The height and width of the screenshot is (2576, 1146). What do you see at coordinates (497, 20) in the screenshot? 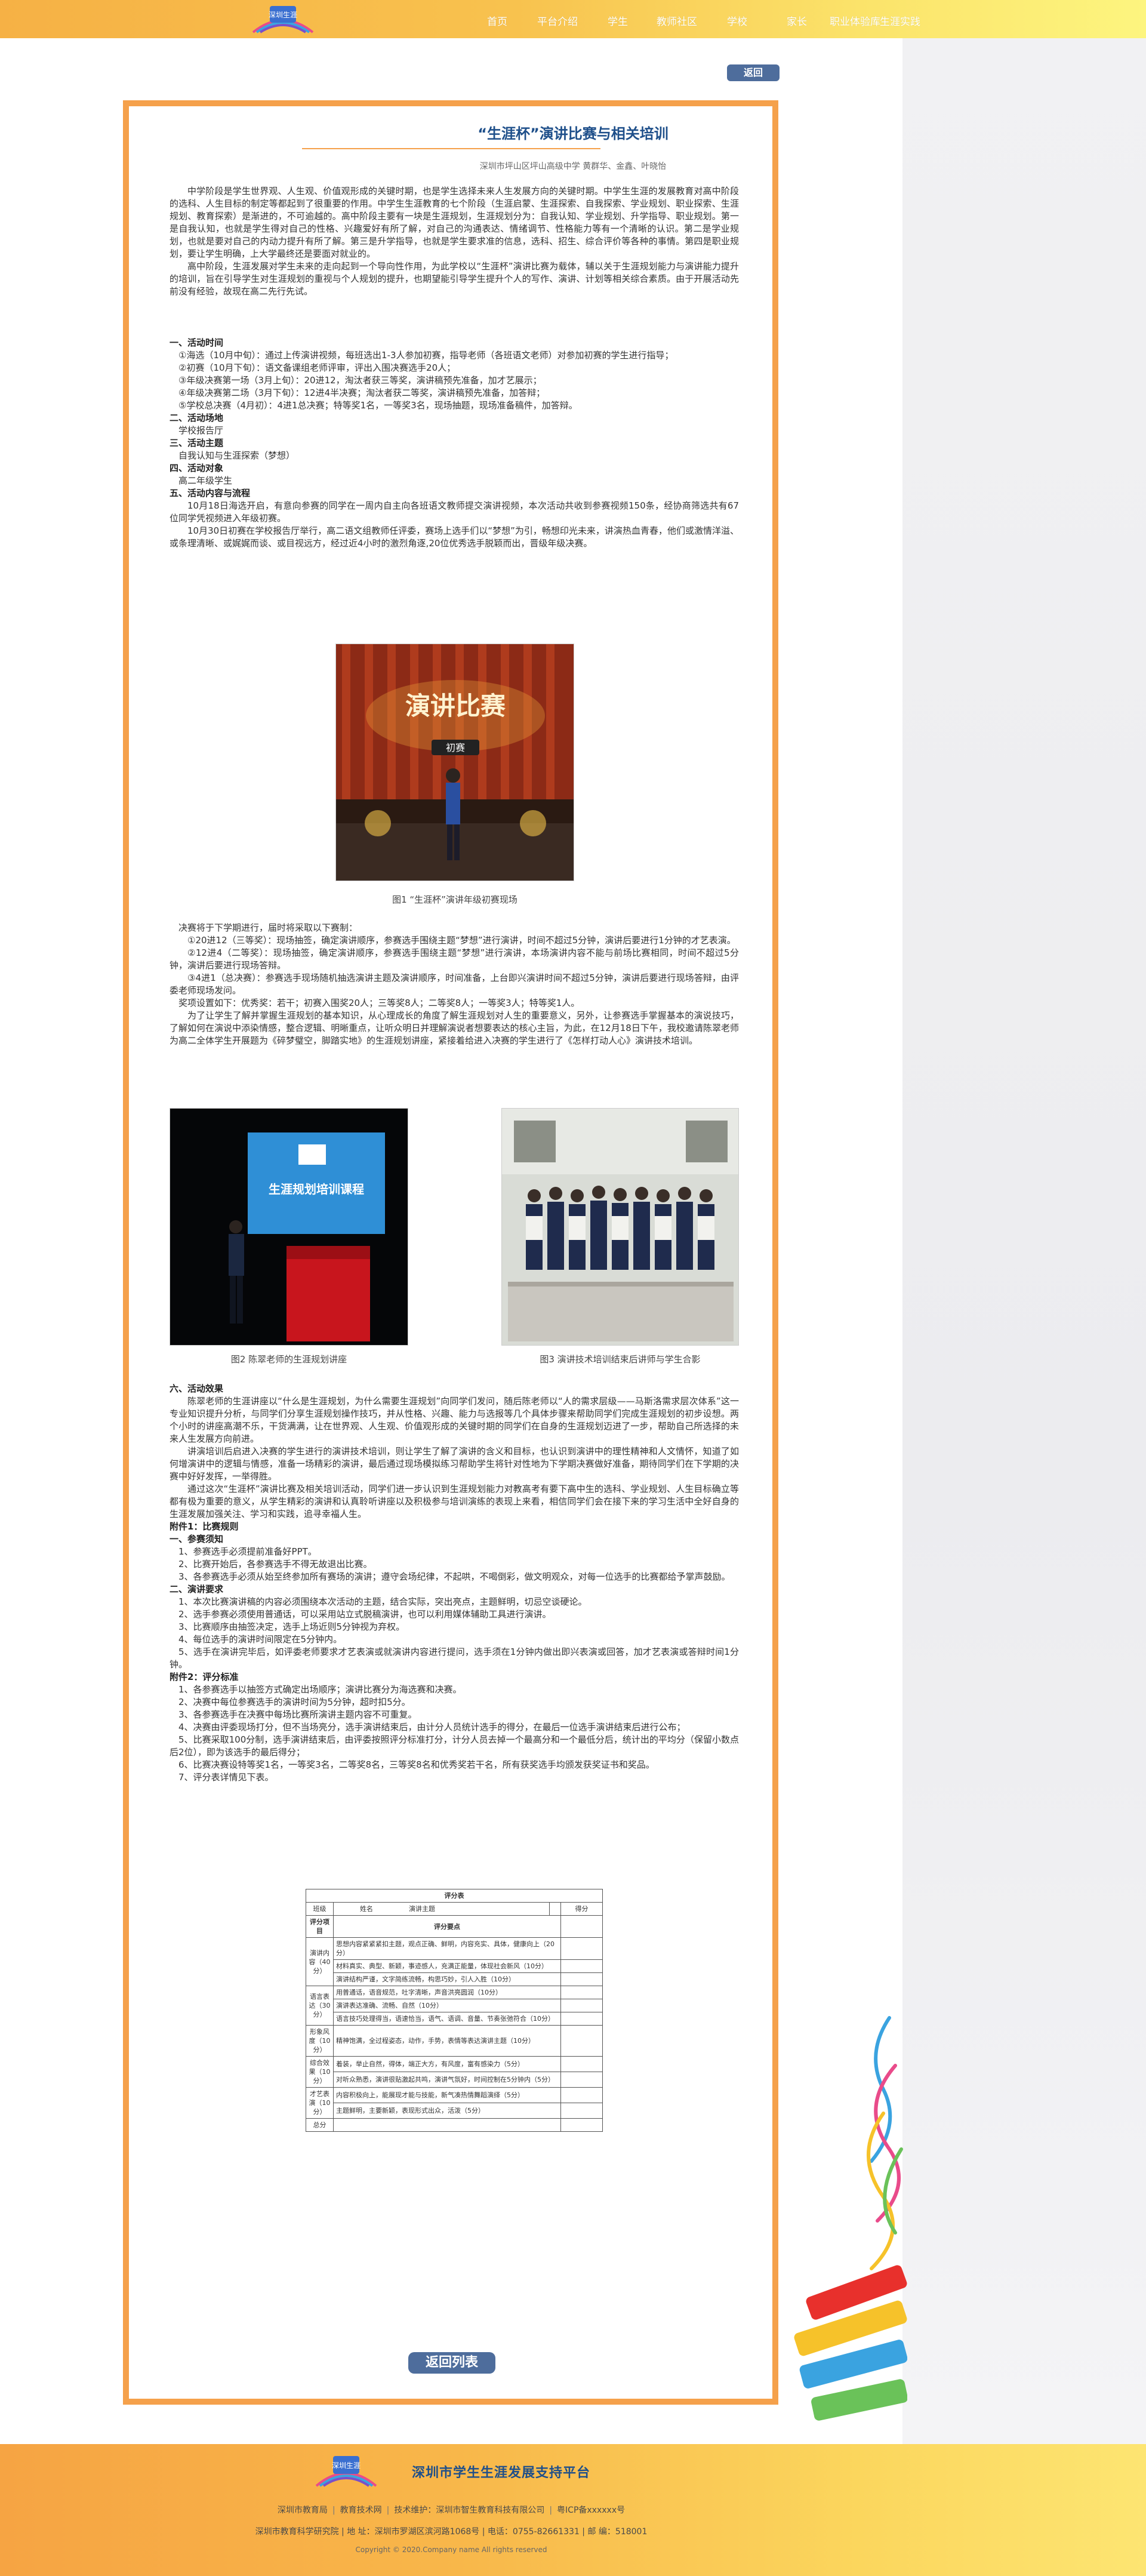
I see `nav-item-1: 首页` at bounding box center [497, 20].